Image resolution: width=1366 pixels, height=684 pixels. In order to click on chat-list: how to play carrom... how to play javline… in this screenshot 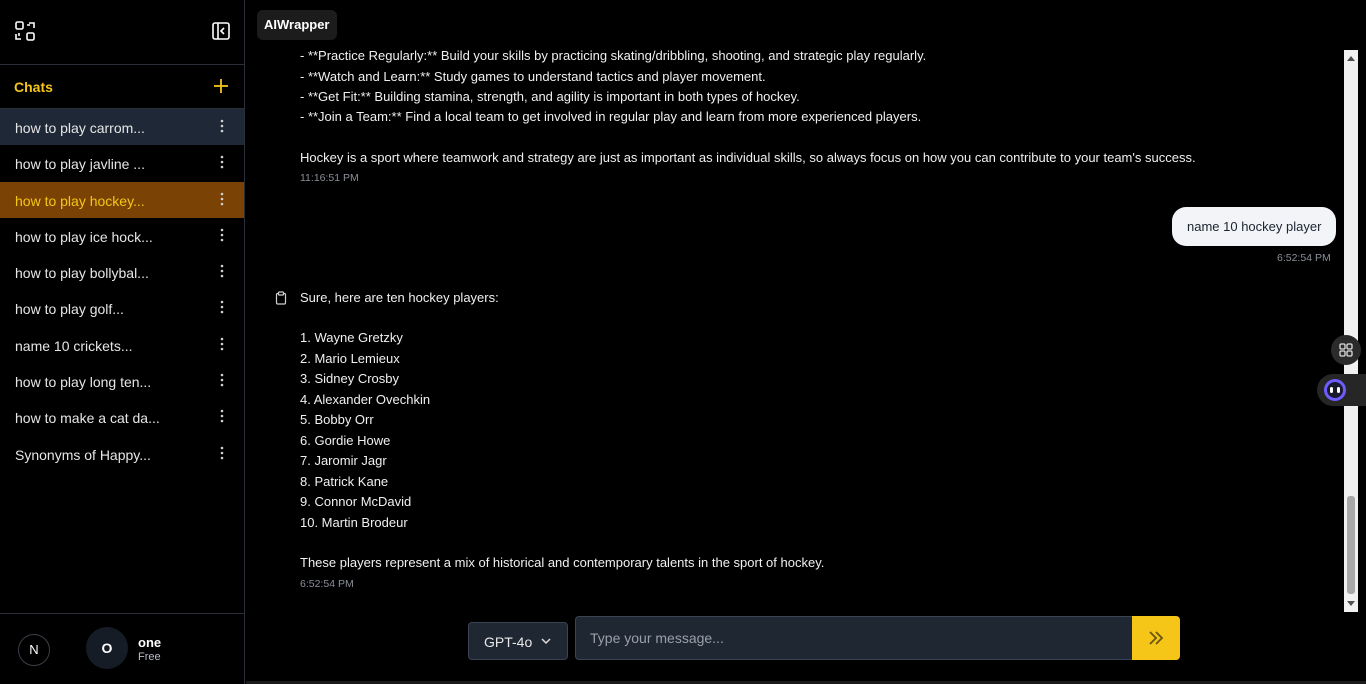, I will do `click(122, 290)`.